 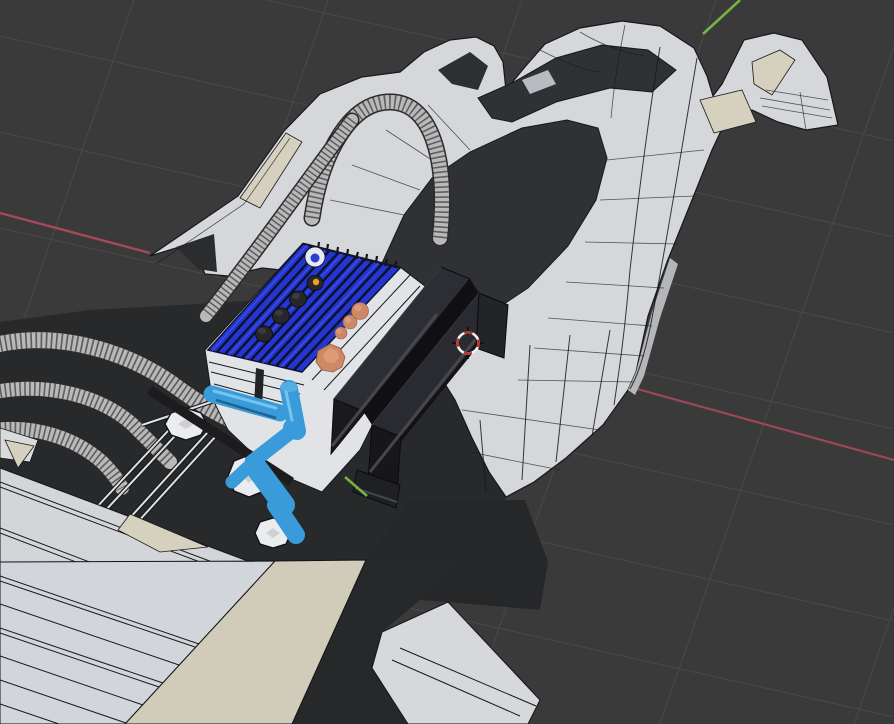 What do you see at coordinates (316, 282) in the screenshot?
I see `orange-cap-dot` at bounding box center [316, 282].